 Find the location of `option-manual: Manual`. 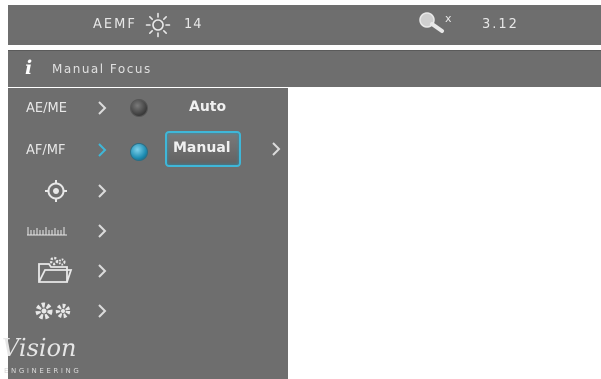

option-manual: Manual is located at coordinates (206, 152).